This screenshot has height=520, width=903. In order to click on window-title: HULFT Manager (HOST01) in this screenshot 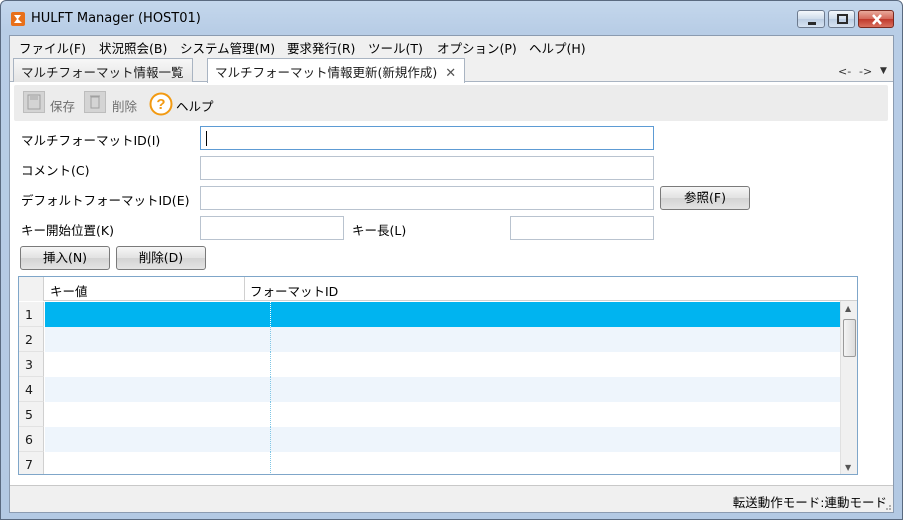, I will do `click(116, 18)`.